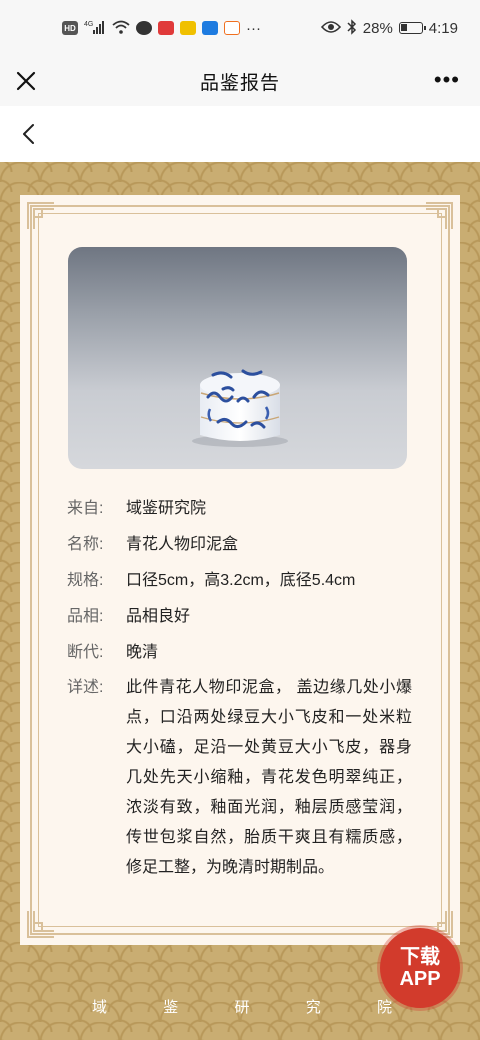 This screenshot has height=1040, width=480. What do you see at coordinates (29, 134) in the screenshot?
I see `back-arrow-icon` at bounding box center [29, 134].